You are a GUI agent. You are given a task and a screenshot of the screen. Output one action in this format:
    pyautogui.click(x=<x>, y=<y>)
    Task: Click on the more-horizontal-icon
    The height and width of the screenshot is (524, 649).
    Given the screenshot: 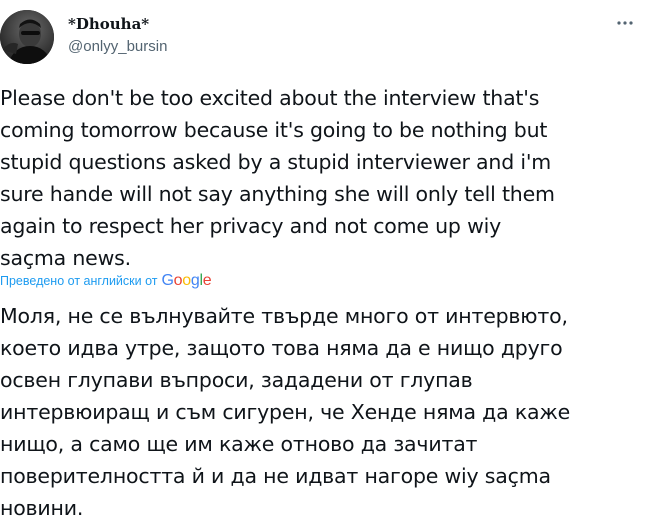 What is the action you would take?
    pyautogui.click(x=625, y=23)
    